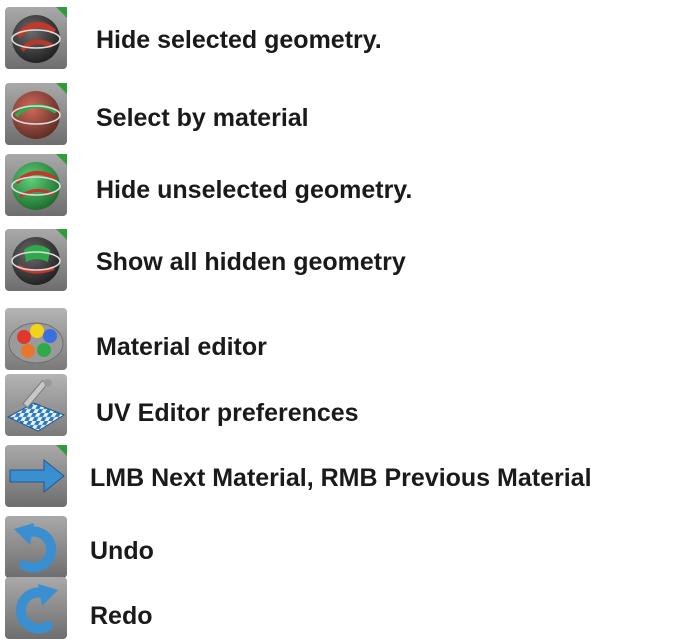 The height and width of the screenshot is (640, 688). What do you see at coordinates (36, 339) in the screenshot?
I see `material-editor-icon` at bounding box center [36, 339].